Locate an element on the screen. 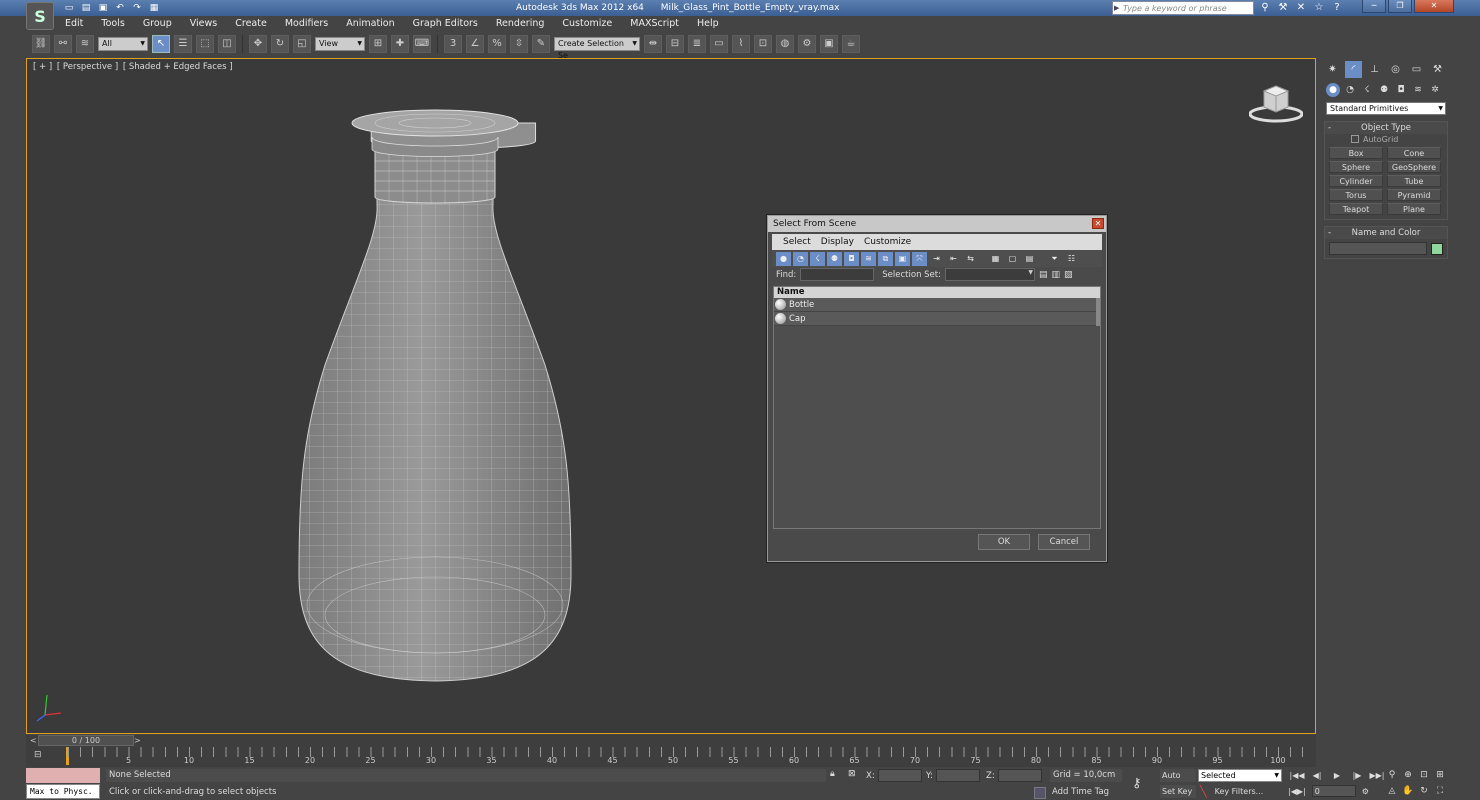 The height and width of the screenshot is (800, 1480). time-slider: < 0 / 100 > is located at coordinates (671, 741).